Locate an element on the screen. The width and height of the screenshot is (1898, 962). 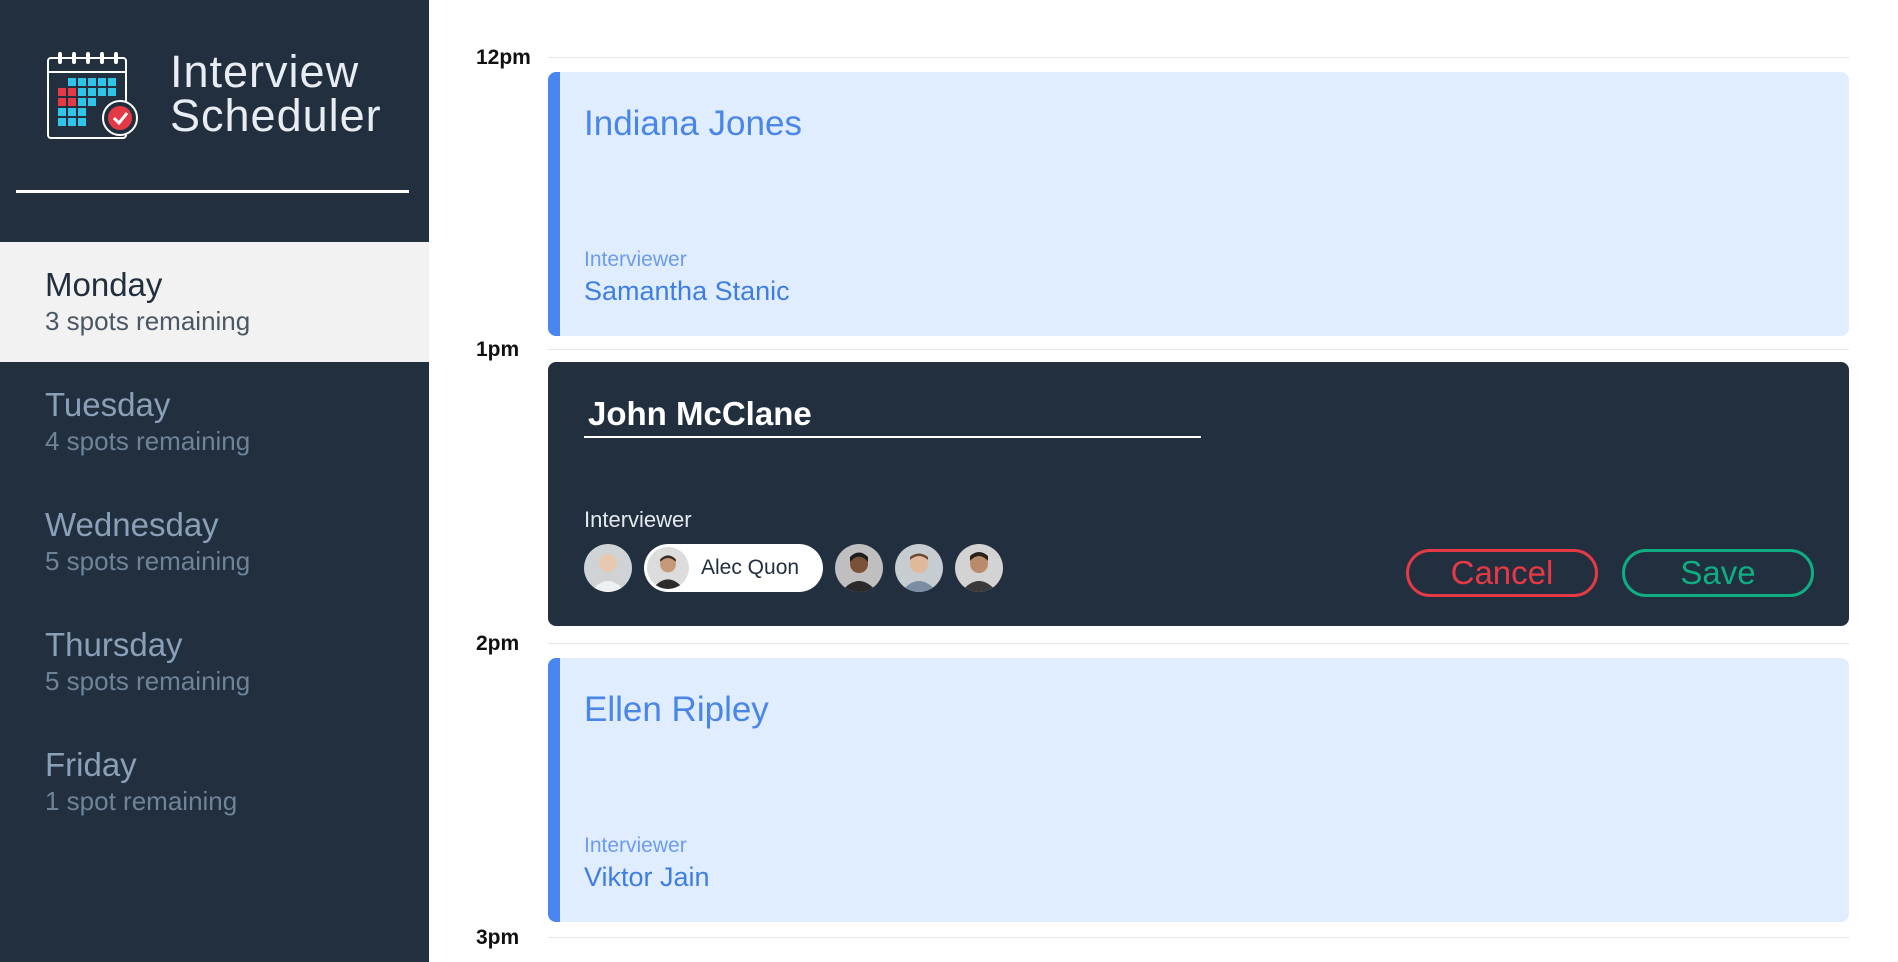
interviewer-list: Alec Quon is located at coordinates (799, 568).